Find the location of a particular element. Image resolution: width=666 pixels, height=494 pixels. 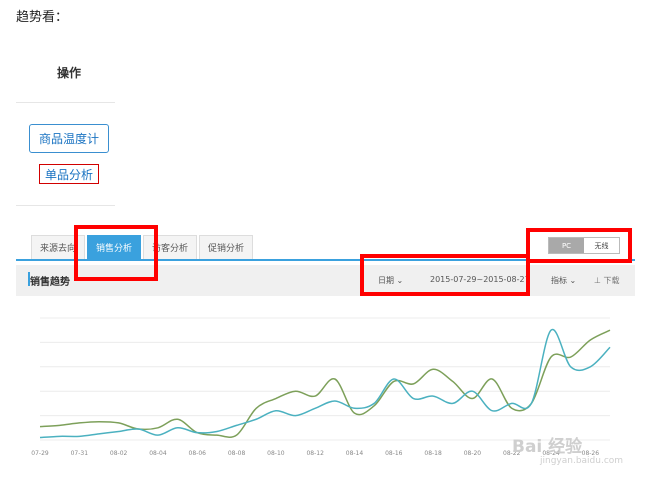

watermark-url: jingyan.baidu.com is located at coordinates (582, 461).